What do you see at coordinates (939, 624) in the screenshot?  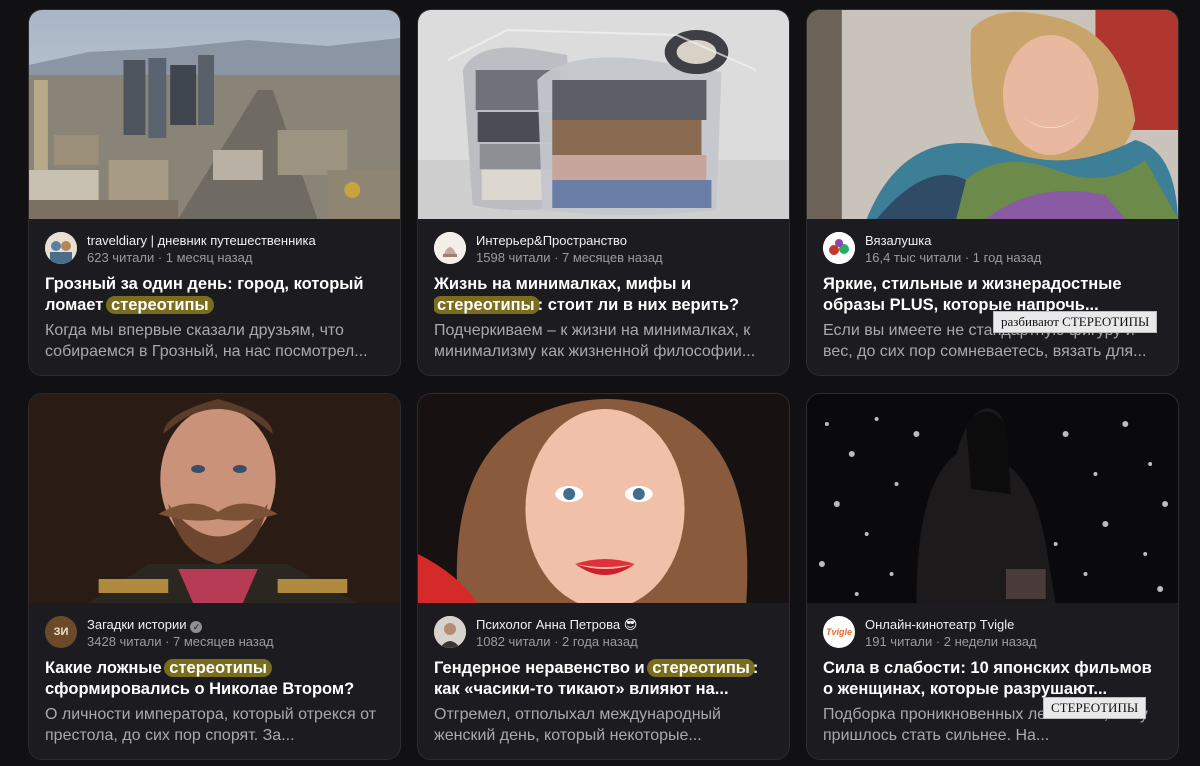 I see `channel-name: Онлайн-кинотеатр Tvigle` at bounding box center [939, 624].